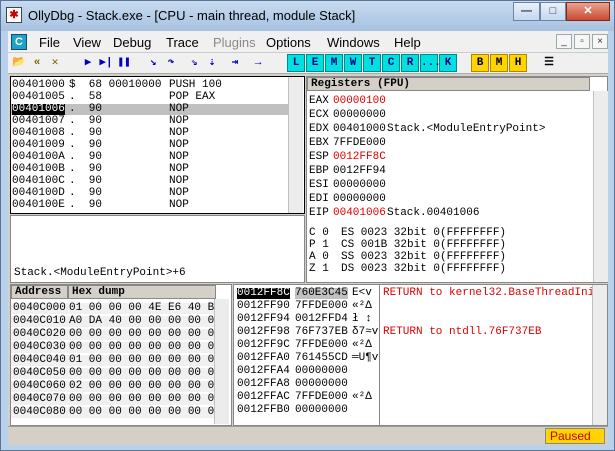 This screenshot has width=615, height=451. I want to click on stack-row: 0012FFA4 00000000, so click(414, 371).